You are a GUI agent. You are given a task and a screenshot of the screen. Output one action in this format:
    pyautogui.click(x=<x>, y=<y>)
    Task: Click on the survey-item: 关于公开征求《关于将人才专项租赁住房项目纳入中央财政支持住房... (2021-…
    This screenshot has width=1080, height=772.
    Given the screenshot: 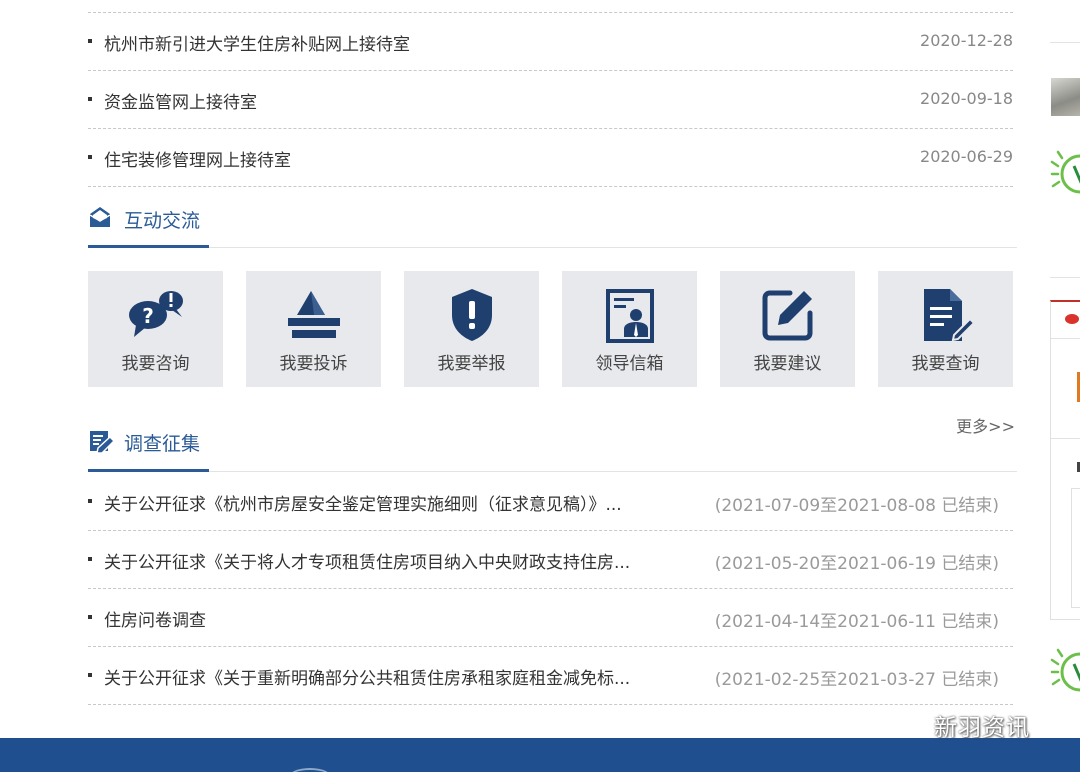 What is the action you would take?
    pyautogui.click(x=550, y=560)
    